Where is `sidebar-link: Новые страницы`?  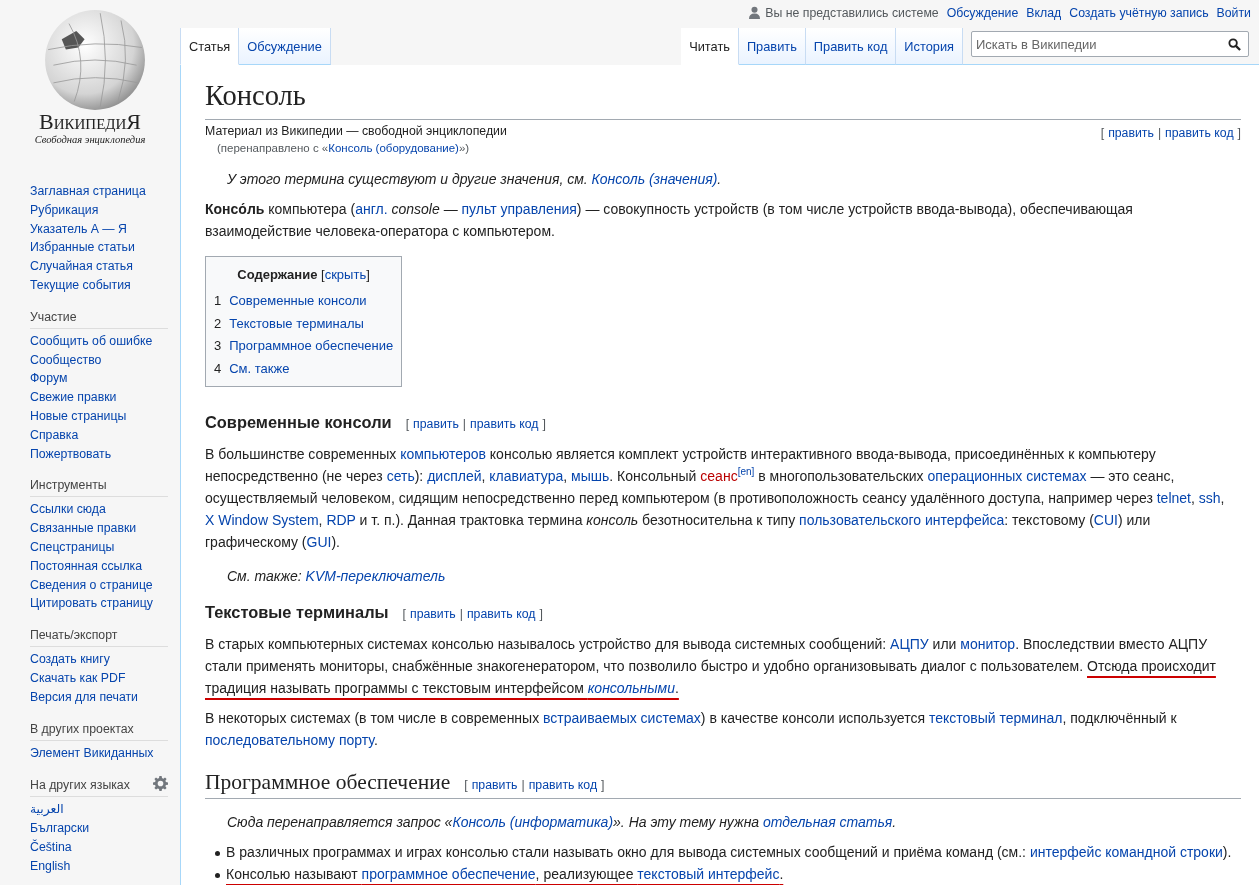 sidebar-link: Новые страницы is located at coordinates (99, 416).